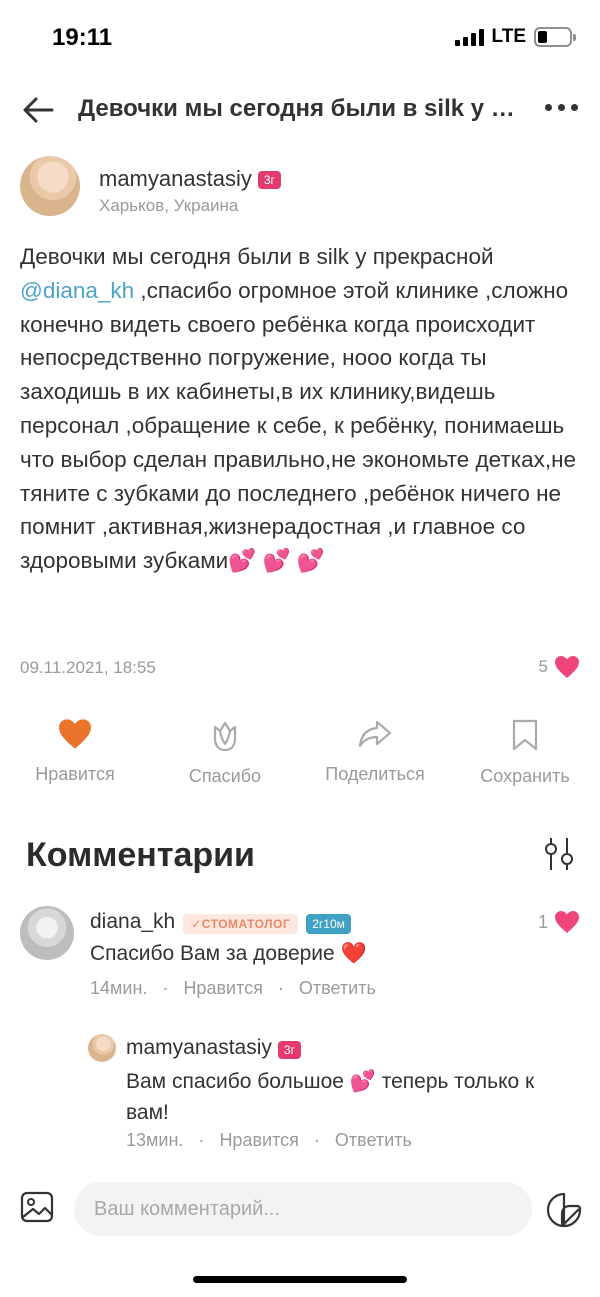  What do you see at coordinates (559, 854) in the screenshot?
I see `filter-sort-icon` at bounding box center [559, 854].